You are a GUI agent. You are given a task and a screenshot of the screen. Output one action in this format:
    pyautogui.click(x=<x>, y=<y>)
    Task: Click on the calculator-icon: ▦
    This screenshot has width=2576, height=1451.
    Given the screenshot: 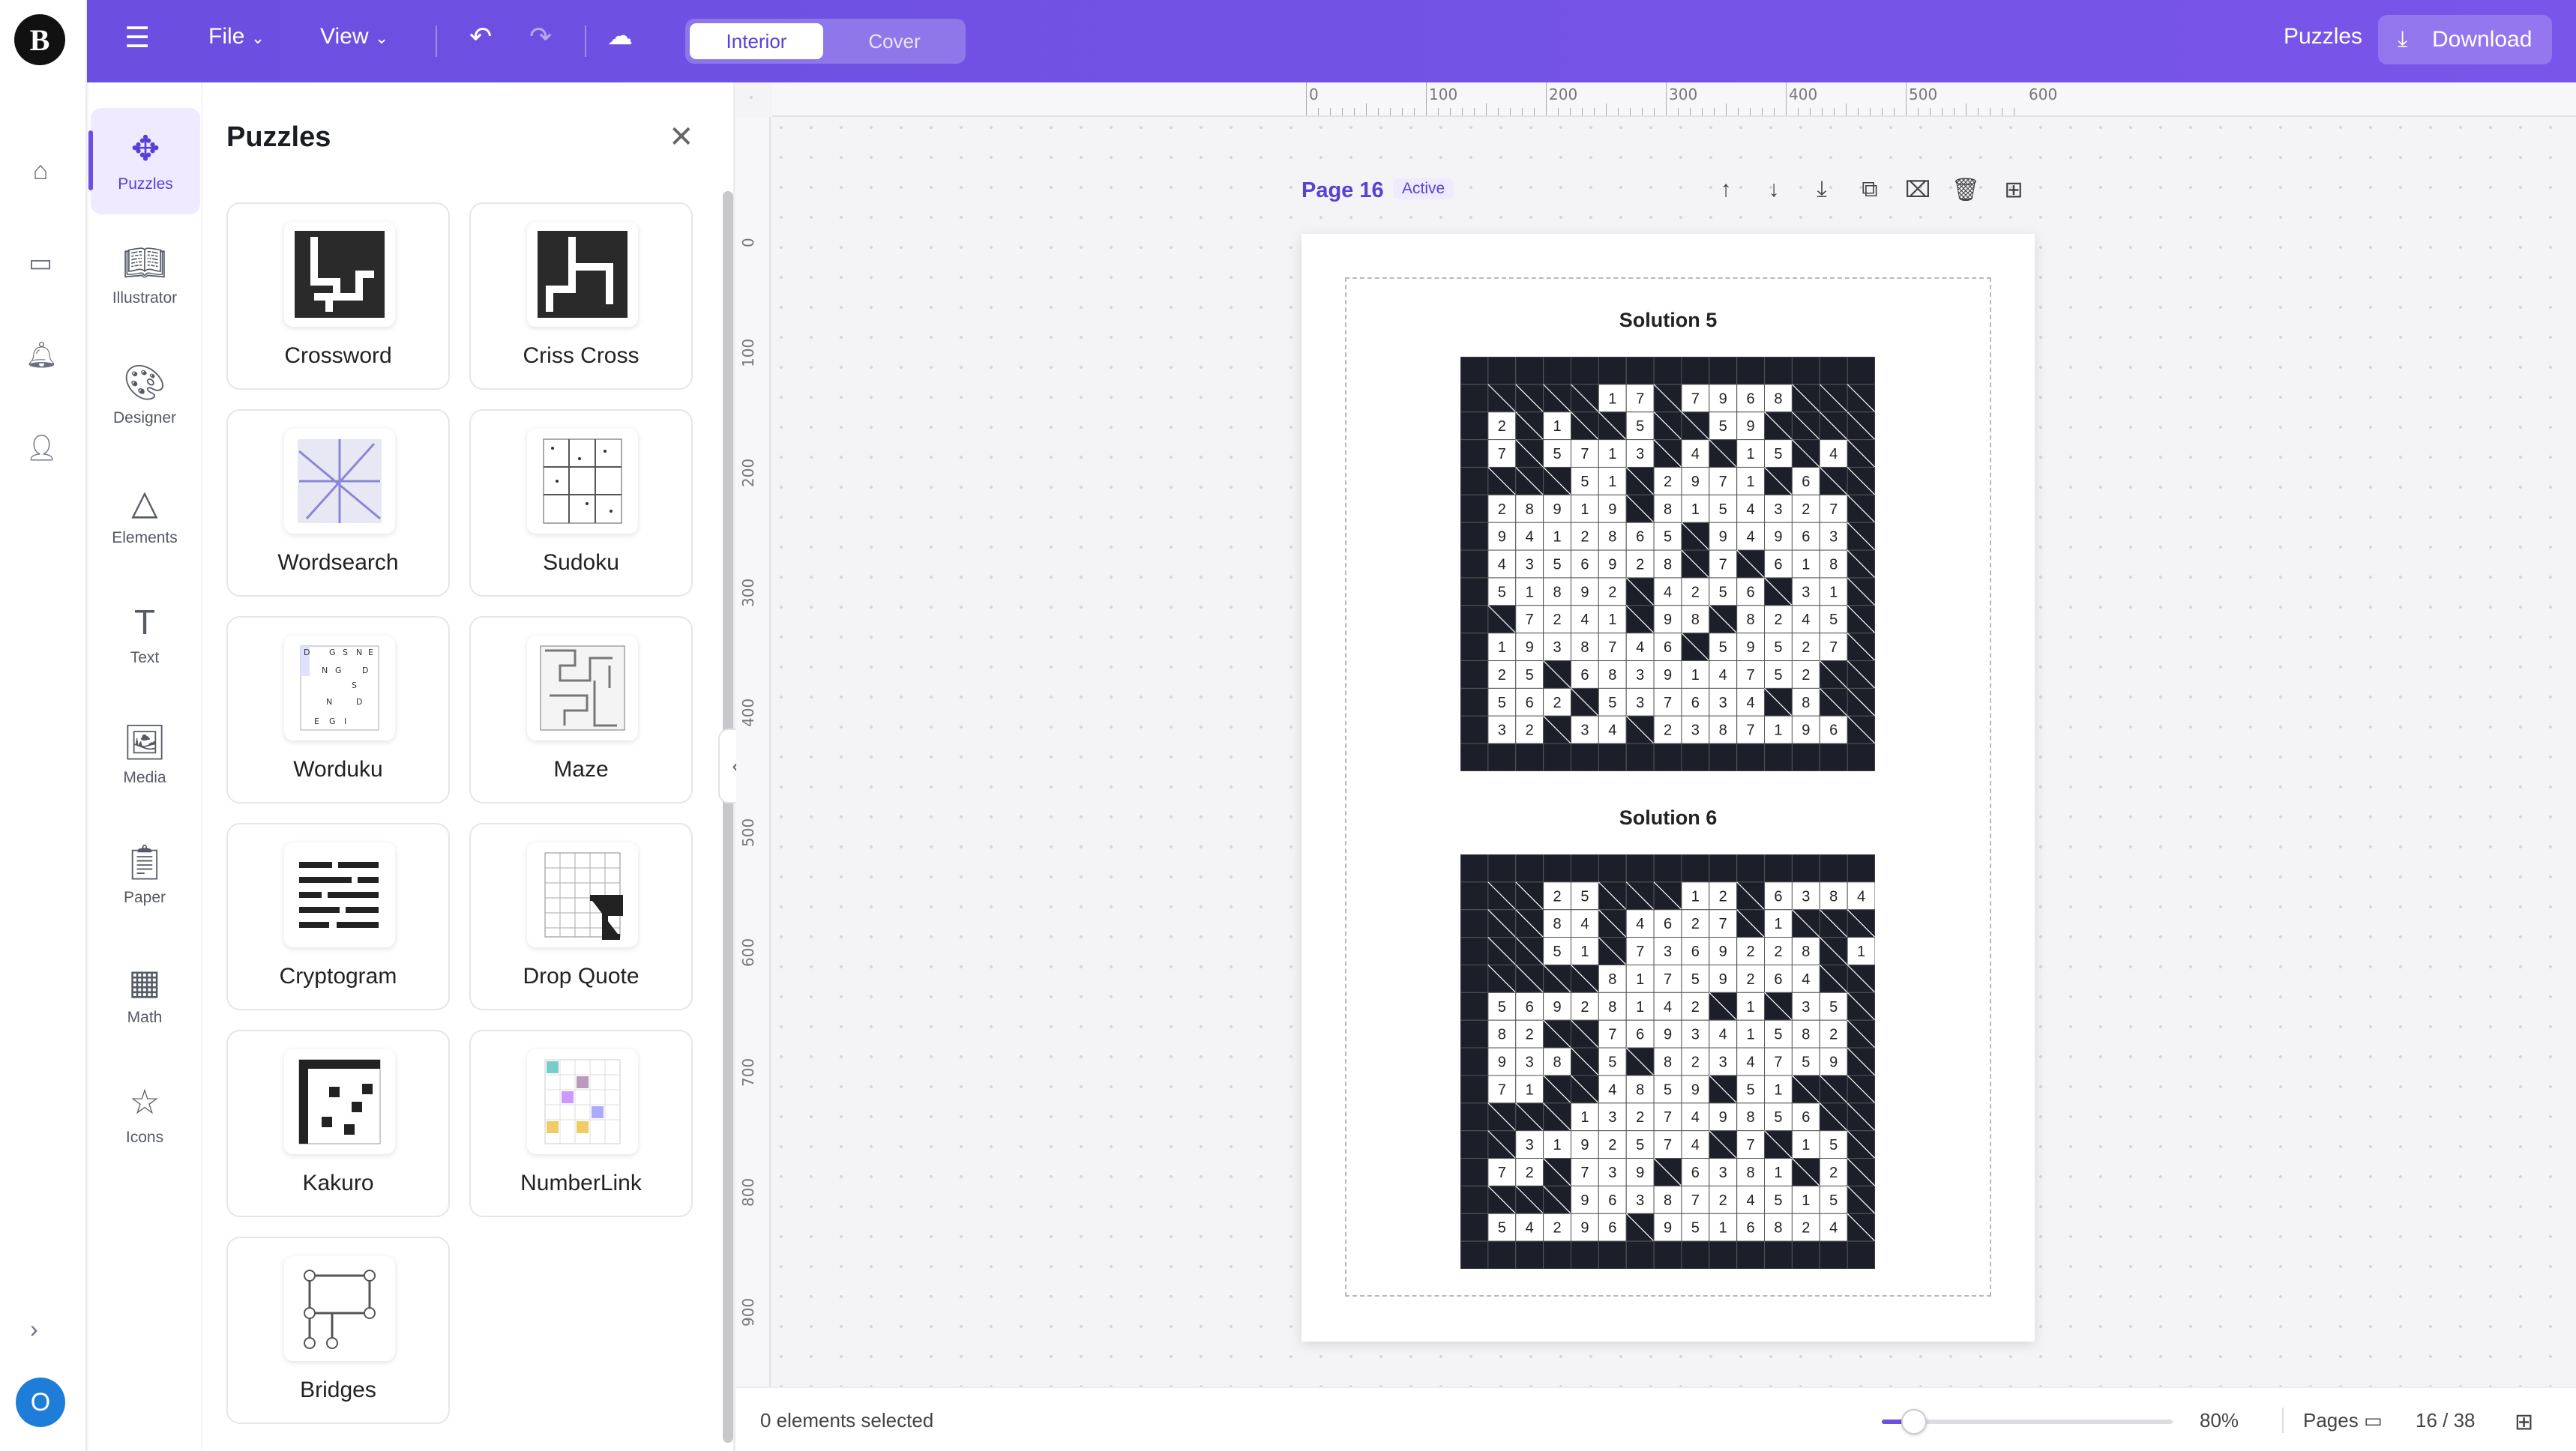 What is the action you would take?
    pyautogui.click(x=144, y=981)
    